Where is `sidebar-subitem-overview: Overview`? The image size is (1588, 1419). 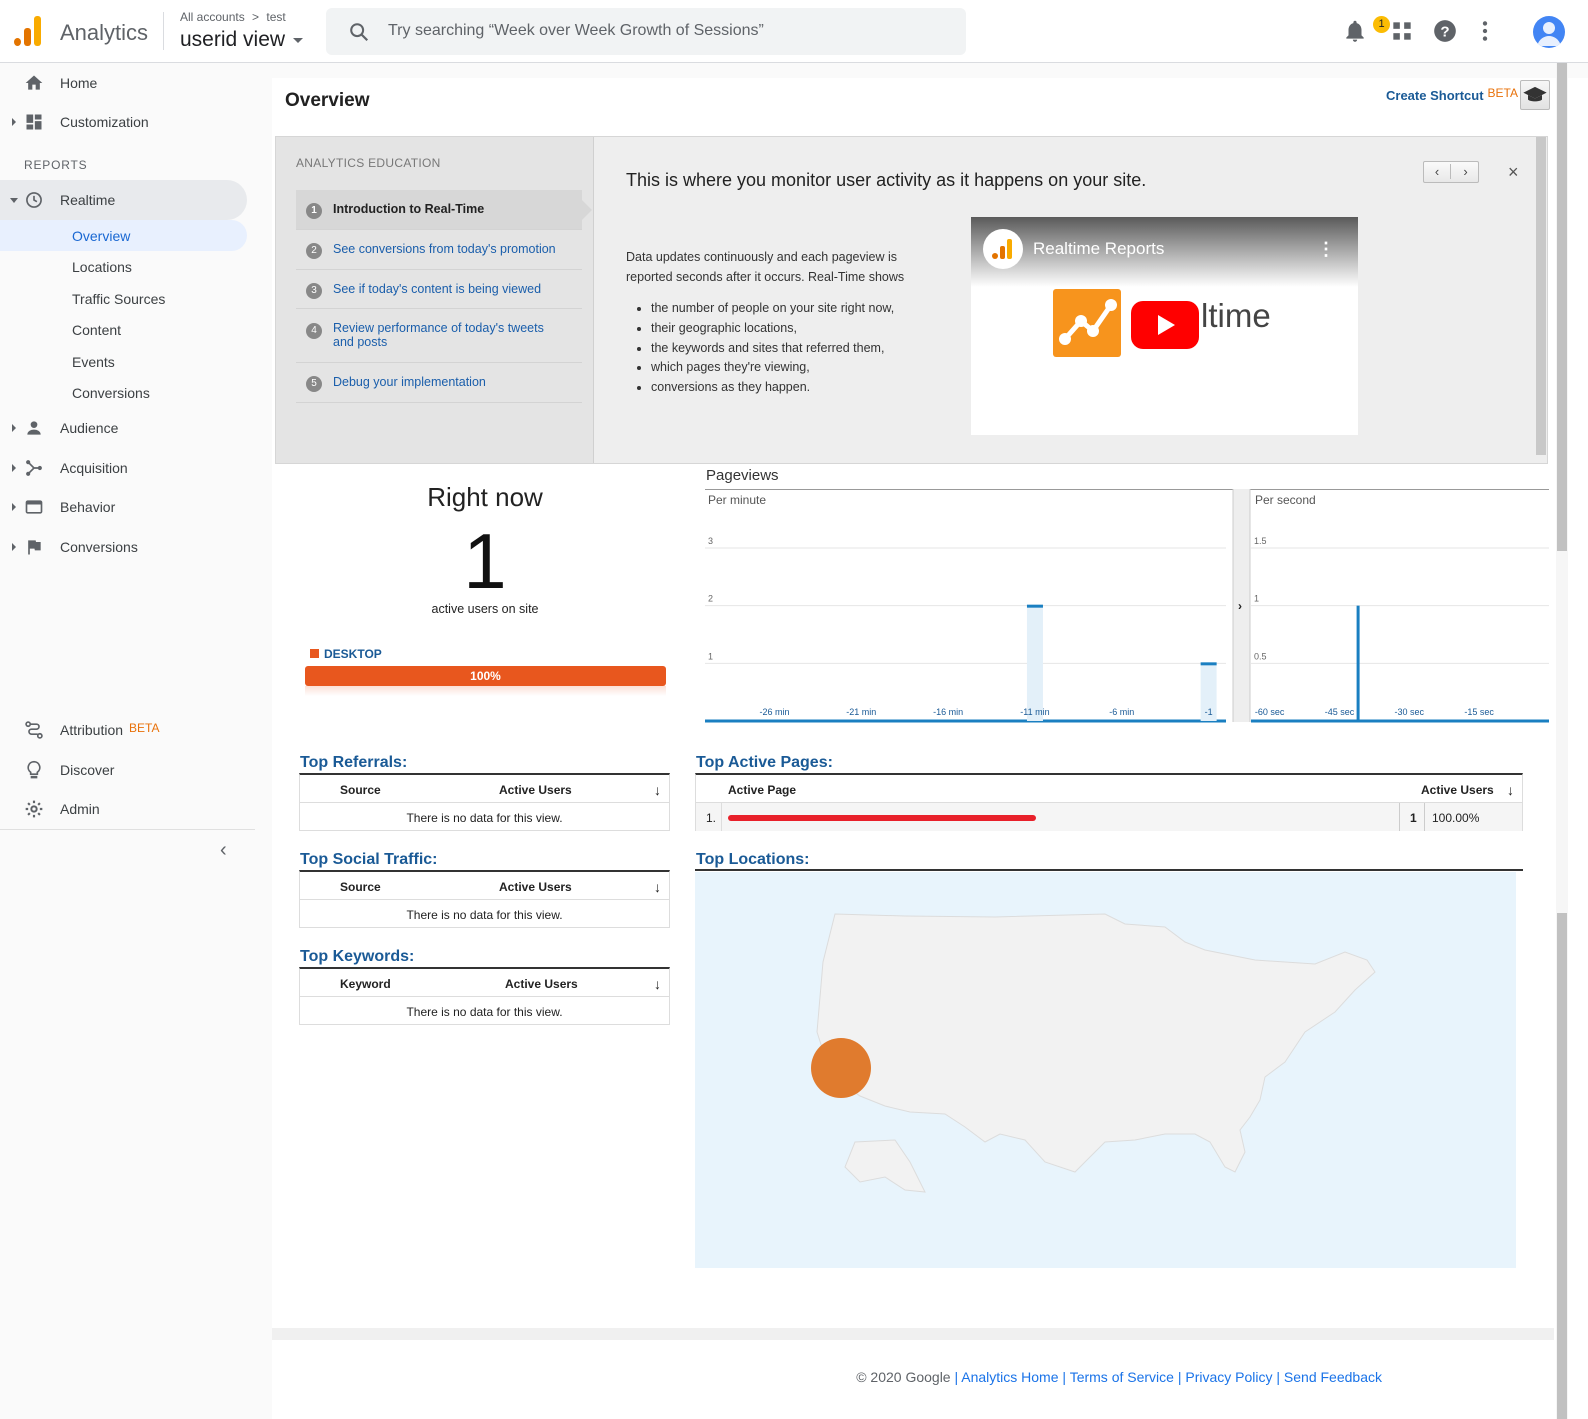
sidebar-subitem-overview: Overview is located at coordinates (123, 235).